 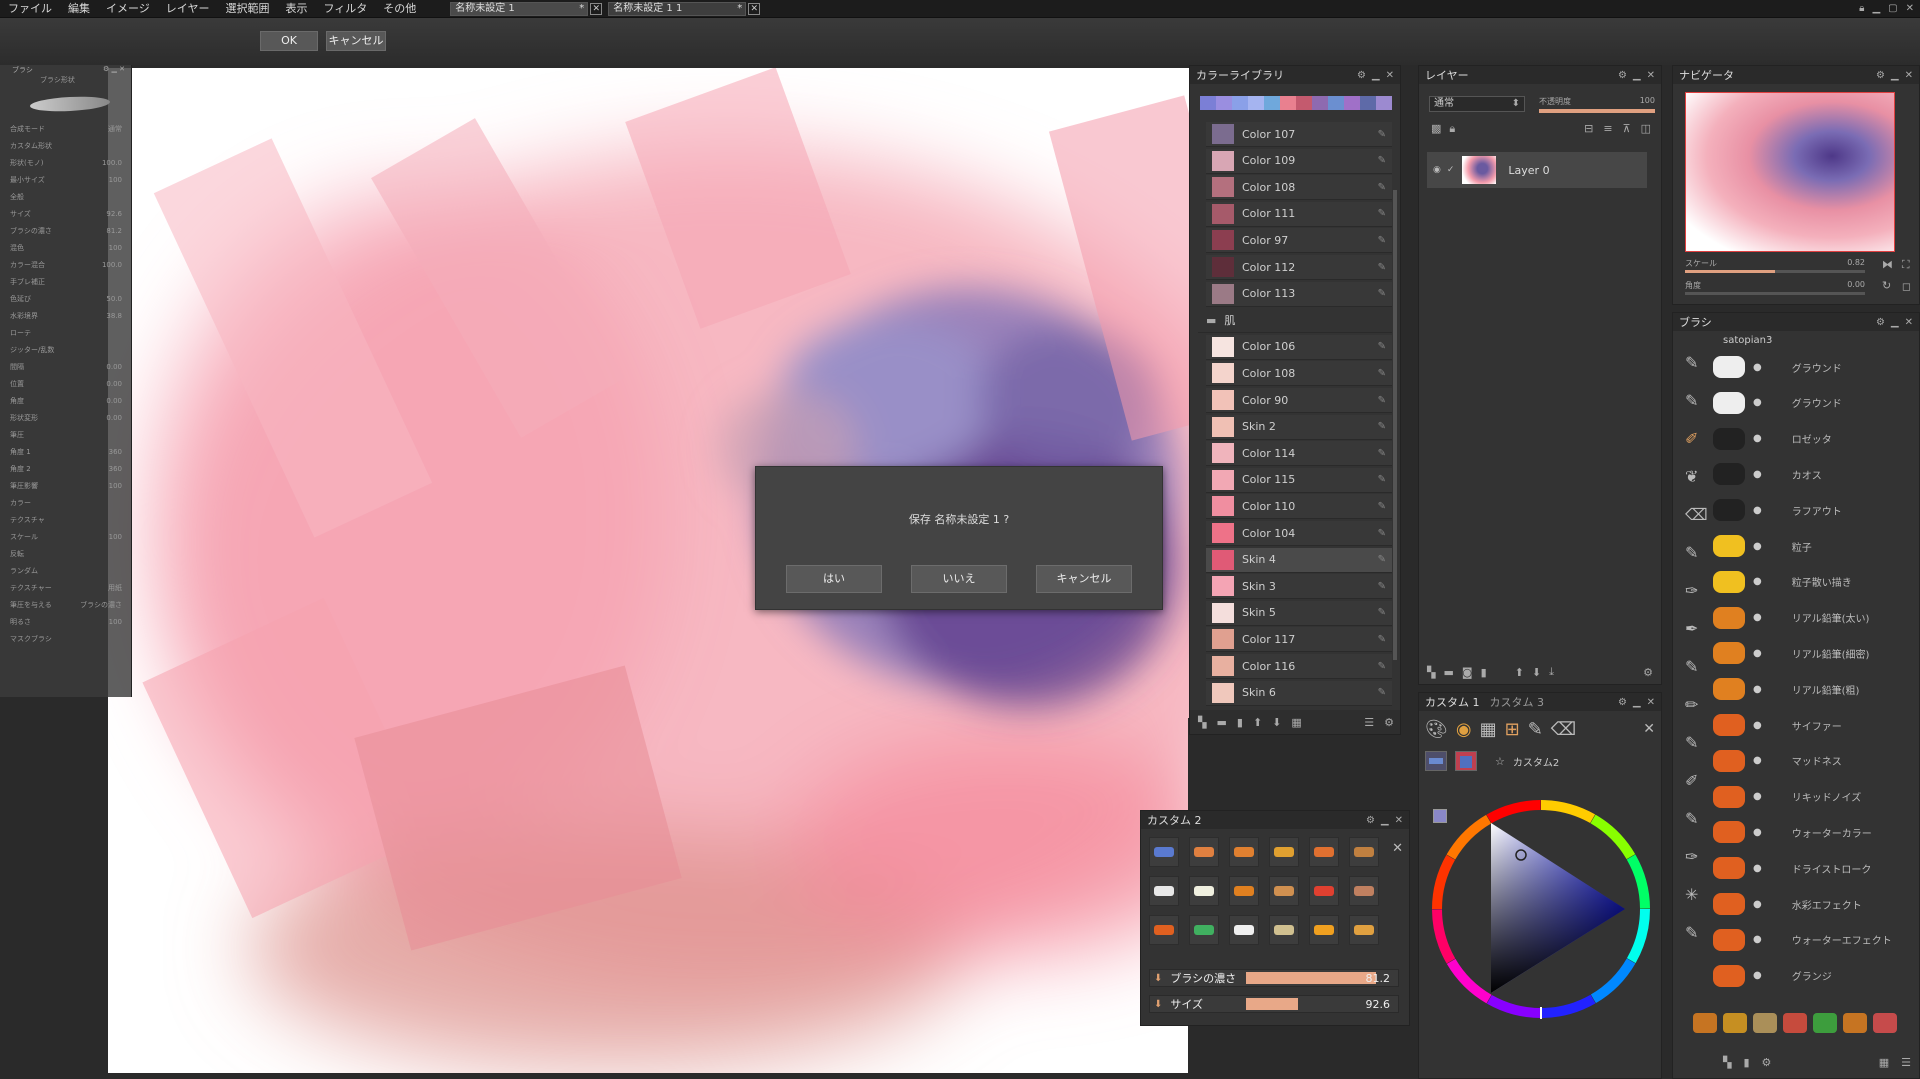 I want to click on color-item: Color 112 ✎, so click(x=1299, y=267).